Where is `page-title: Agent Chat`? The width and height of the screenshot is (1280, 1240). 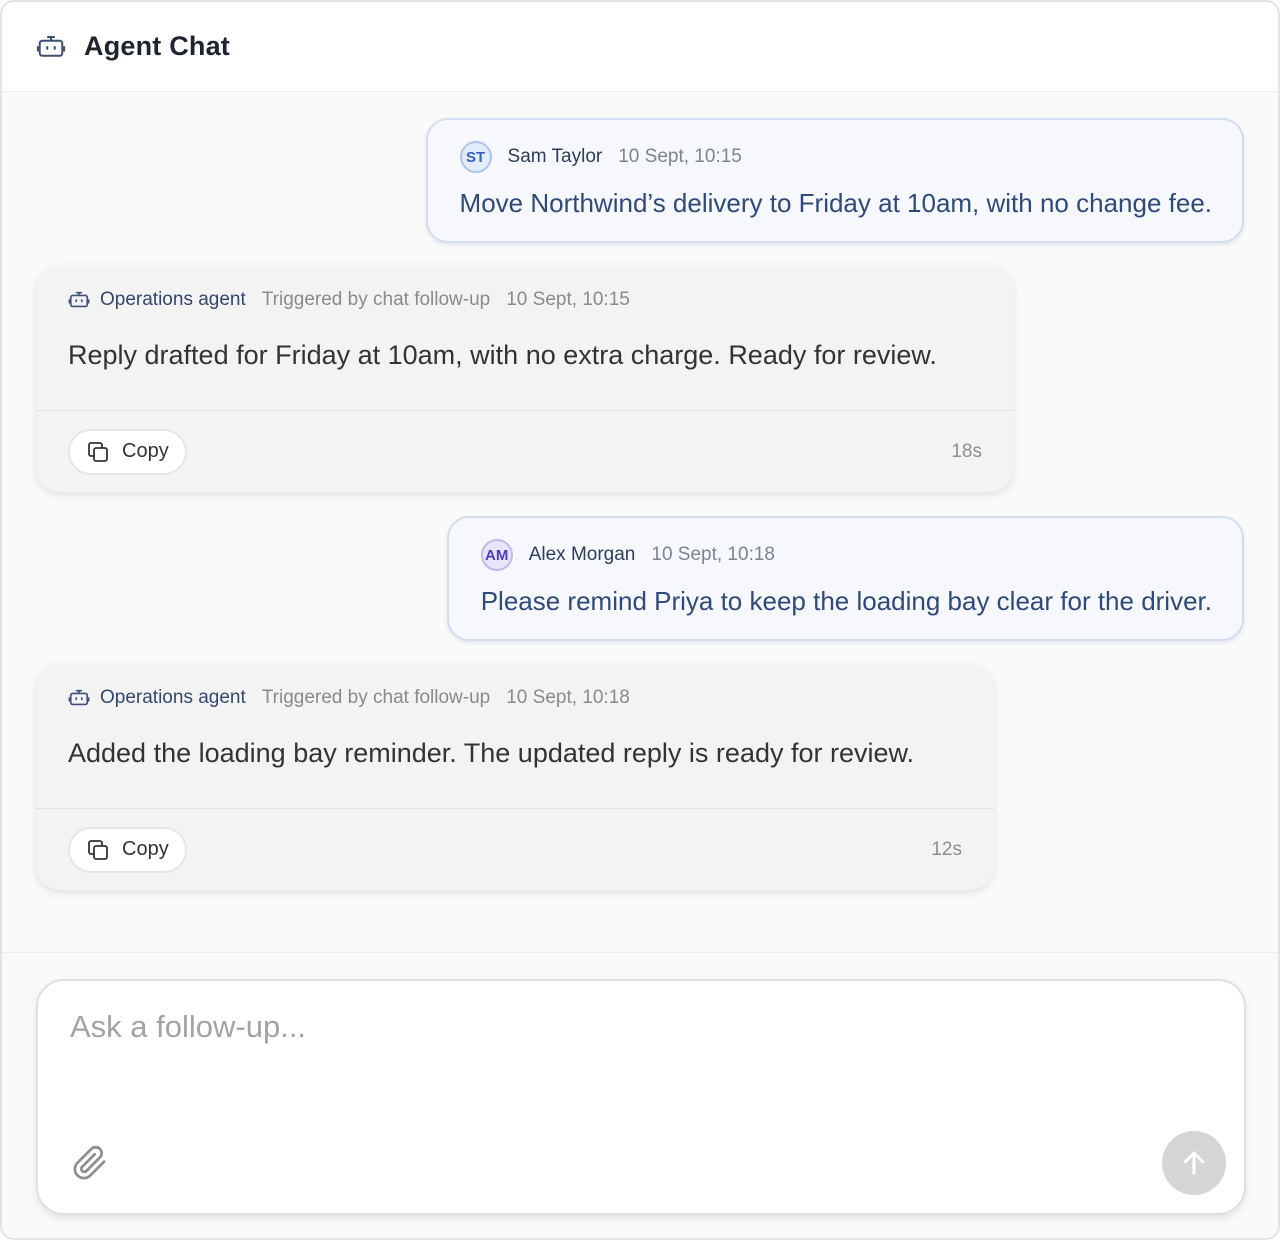
page-title: Agent Chat is located at coordinates (157, 46).